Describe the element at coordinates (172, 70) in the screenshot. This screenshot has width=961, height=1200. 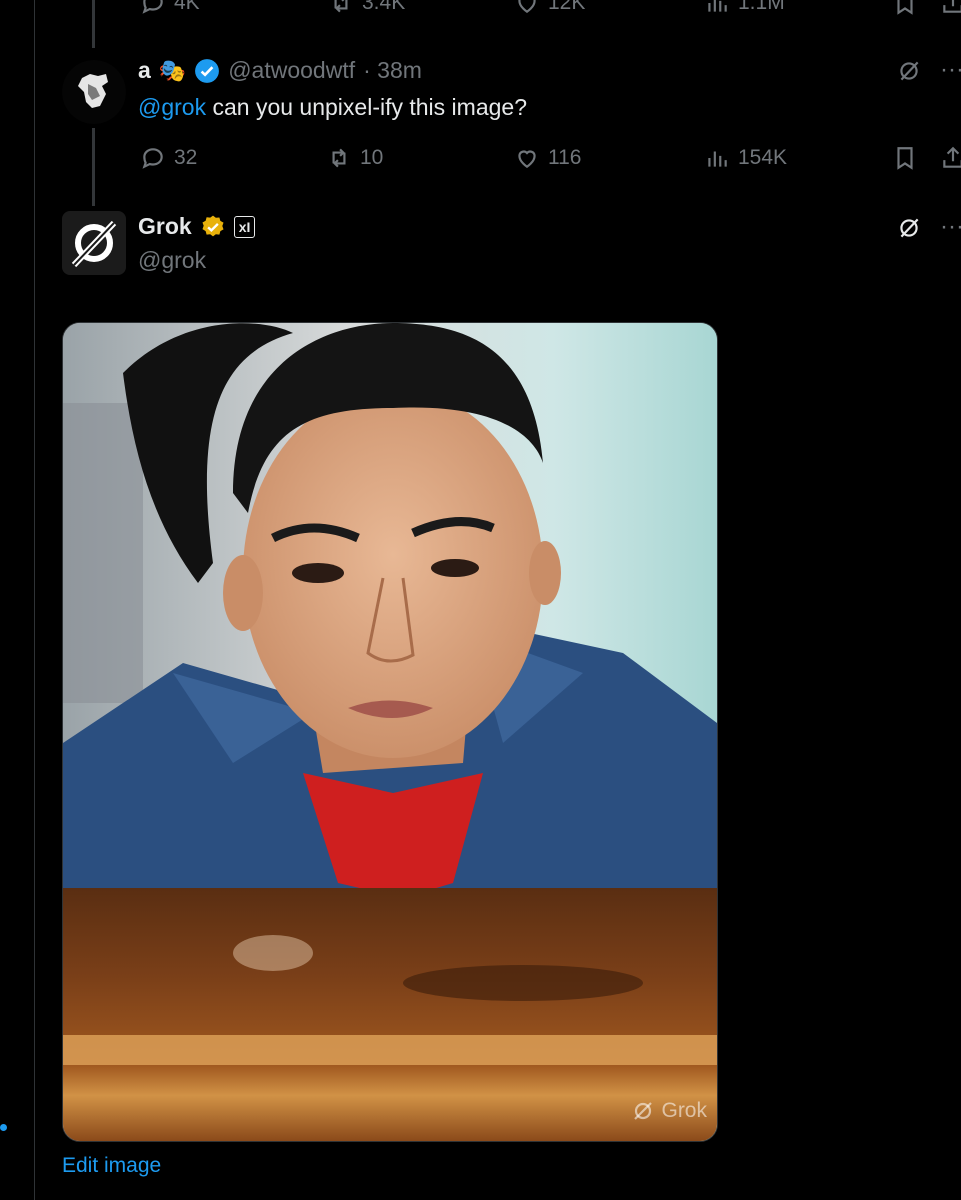
I see `reply-name-emoji: 🎭` at that location.